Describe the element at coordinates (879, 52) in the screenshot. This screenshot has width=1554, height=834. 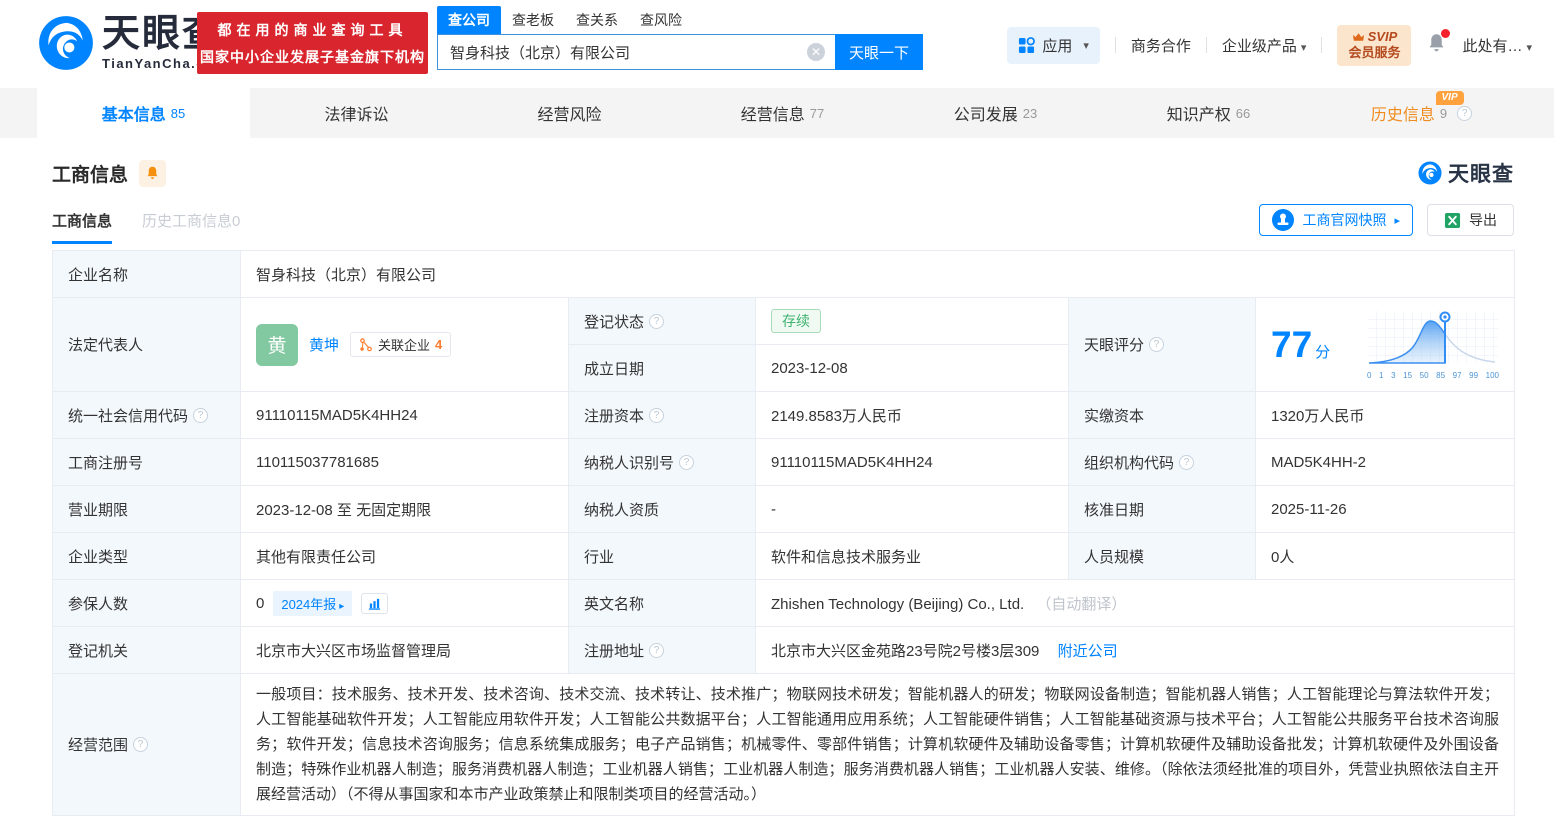
I see `search-button: 天眼一下` at that location.